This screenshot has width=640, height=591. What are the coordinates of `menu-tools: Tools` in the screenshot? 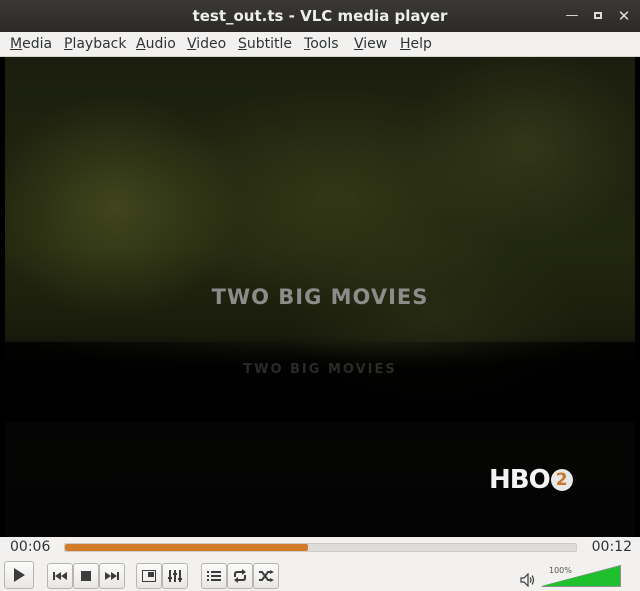 It's located at (321, 44).